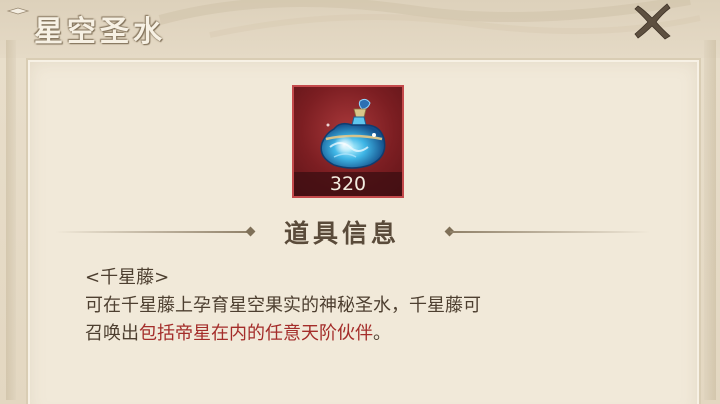  What do you see at coordinates (550, 232) in the screenshot?
I see `section-divider-right` at bounding box center [550, 232].